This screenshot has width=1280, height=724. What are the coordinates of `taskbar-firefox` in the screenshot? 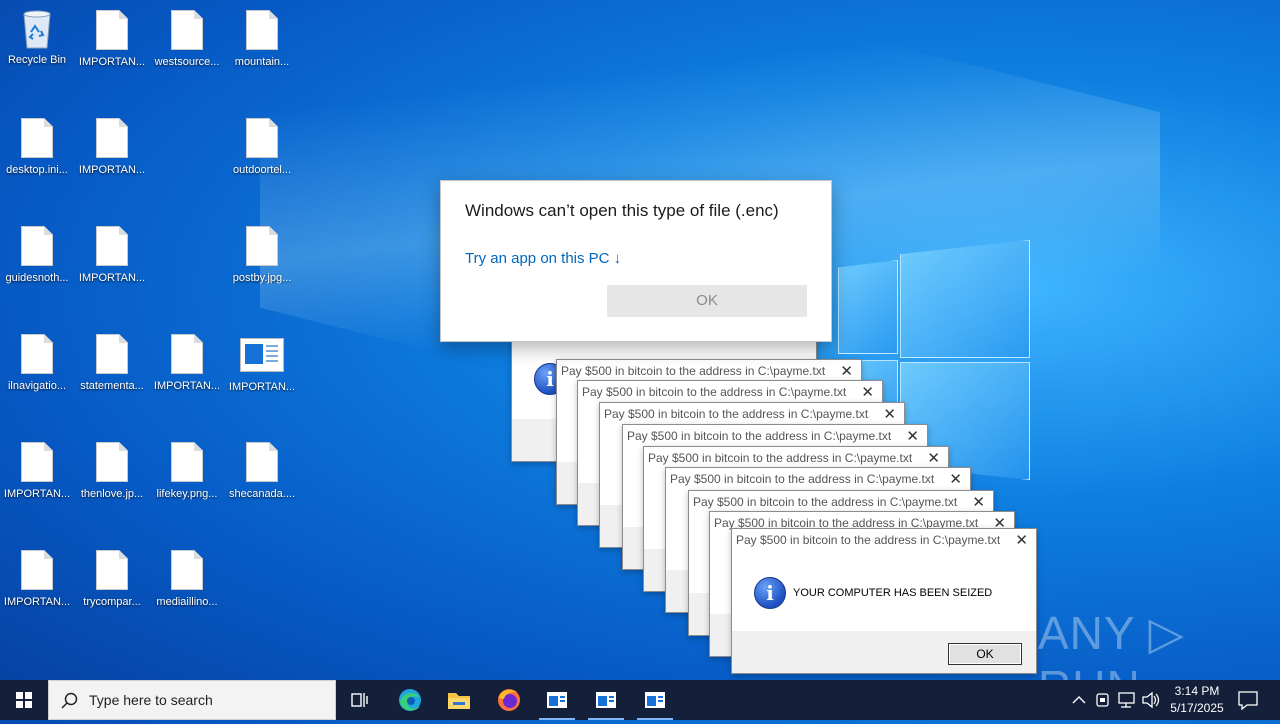 It's located at (509, 700).